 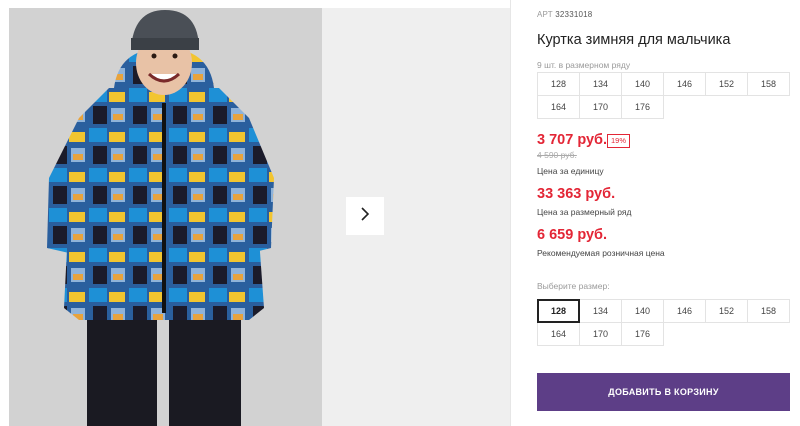 I want to click on size-option: 140, so click(x=642, y=311).